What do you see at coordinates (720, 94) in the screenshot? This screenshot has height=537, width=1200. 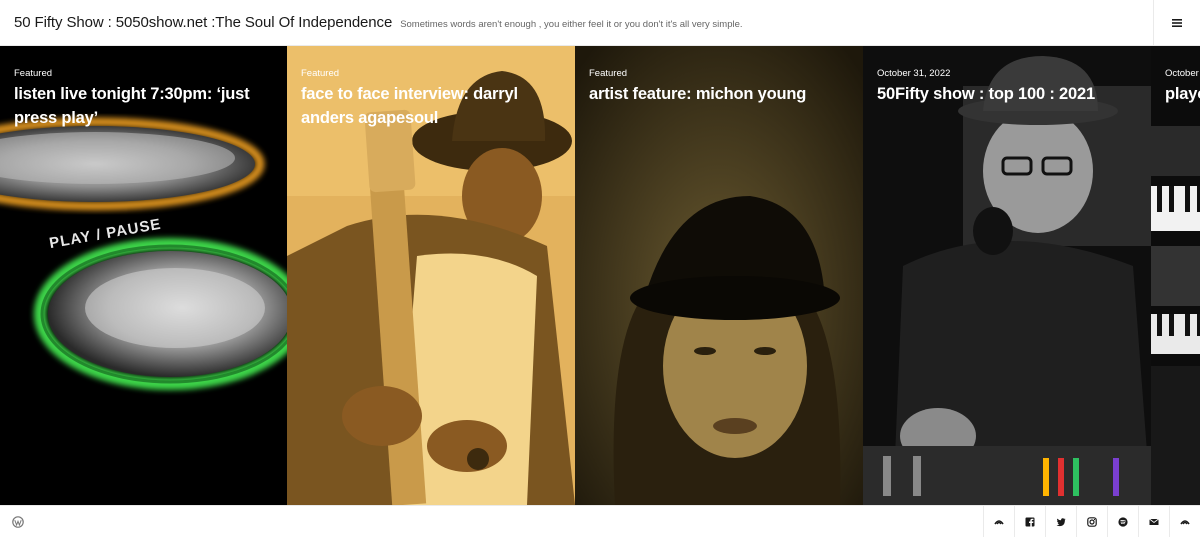 I see `post-title: artist feature: michon young` at bounding box center [720, 94].